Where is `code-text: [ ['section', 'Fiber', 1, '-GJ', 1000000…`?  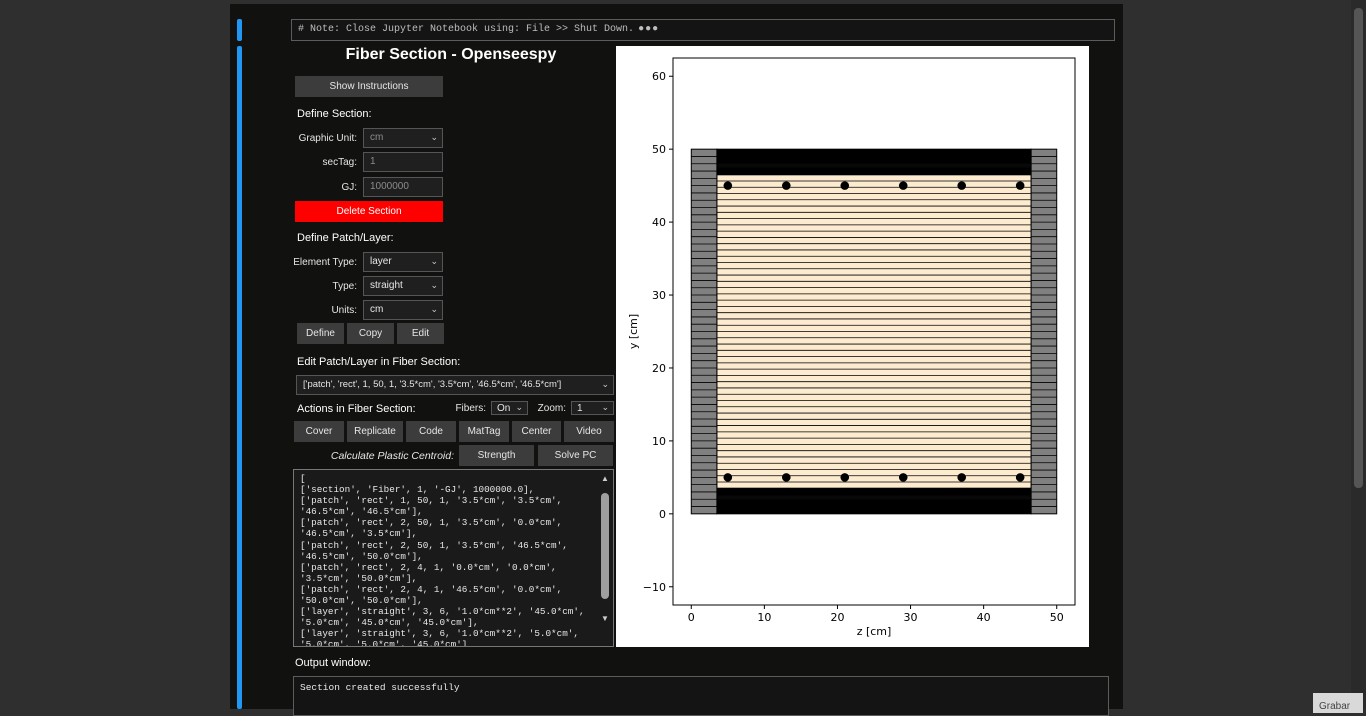 code-text: [ ['section', 'Fiber', 1, '-GJ', 1000000… is located at coordinates (442, 560).